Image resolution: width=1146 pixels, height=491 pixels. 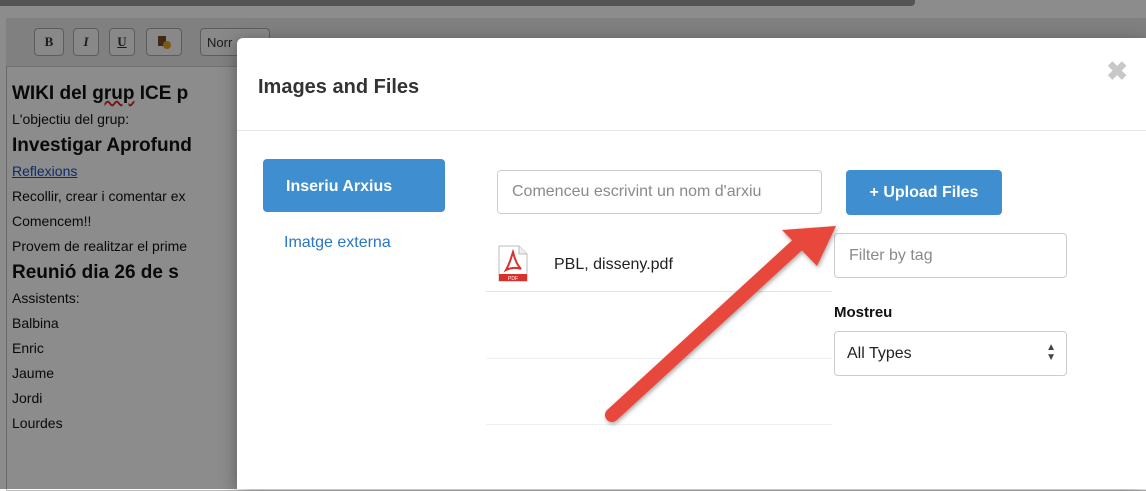 I want to click on select-arrows-icon: ▲ ▼, so click(x=1051, y=352).